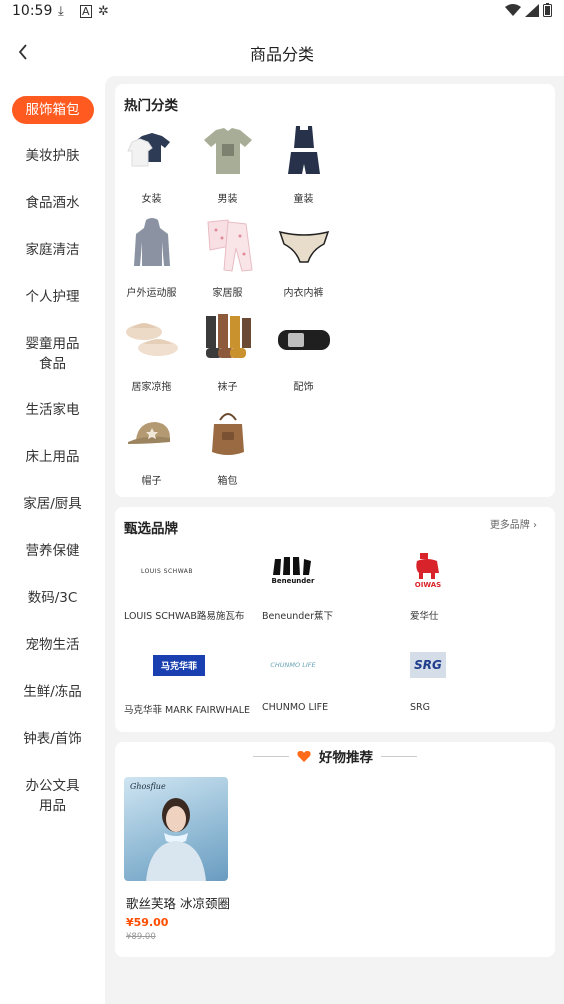 Image resolution: width=564 pixels, height=1004 pixels. Describe the element at coordinates (428, 585) in the screenshot. I see `brand-logo: OIWAS` at that location.